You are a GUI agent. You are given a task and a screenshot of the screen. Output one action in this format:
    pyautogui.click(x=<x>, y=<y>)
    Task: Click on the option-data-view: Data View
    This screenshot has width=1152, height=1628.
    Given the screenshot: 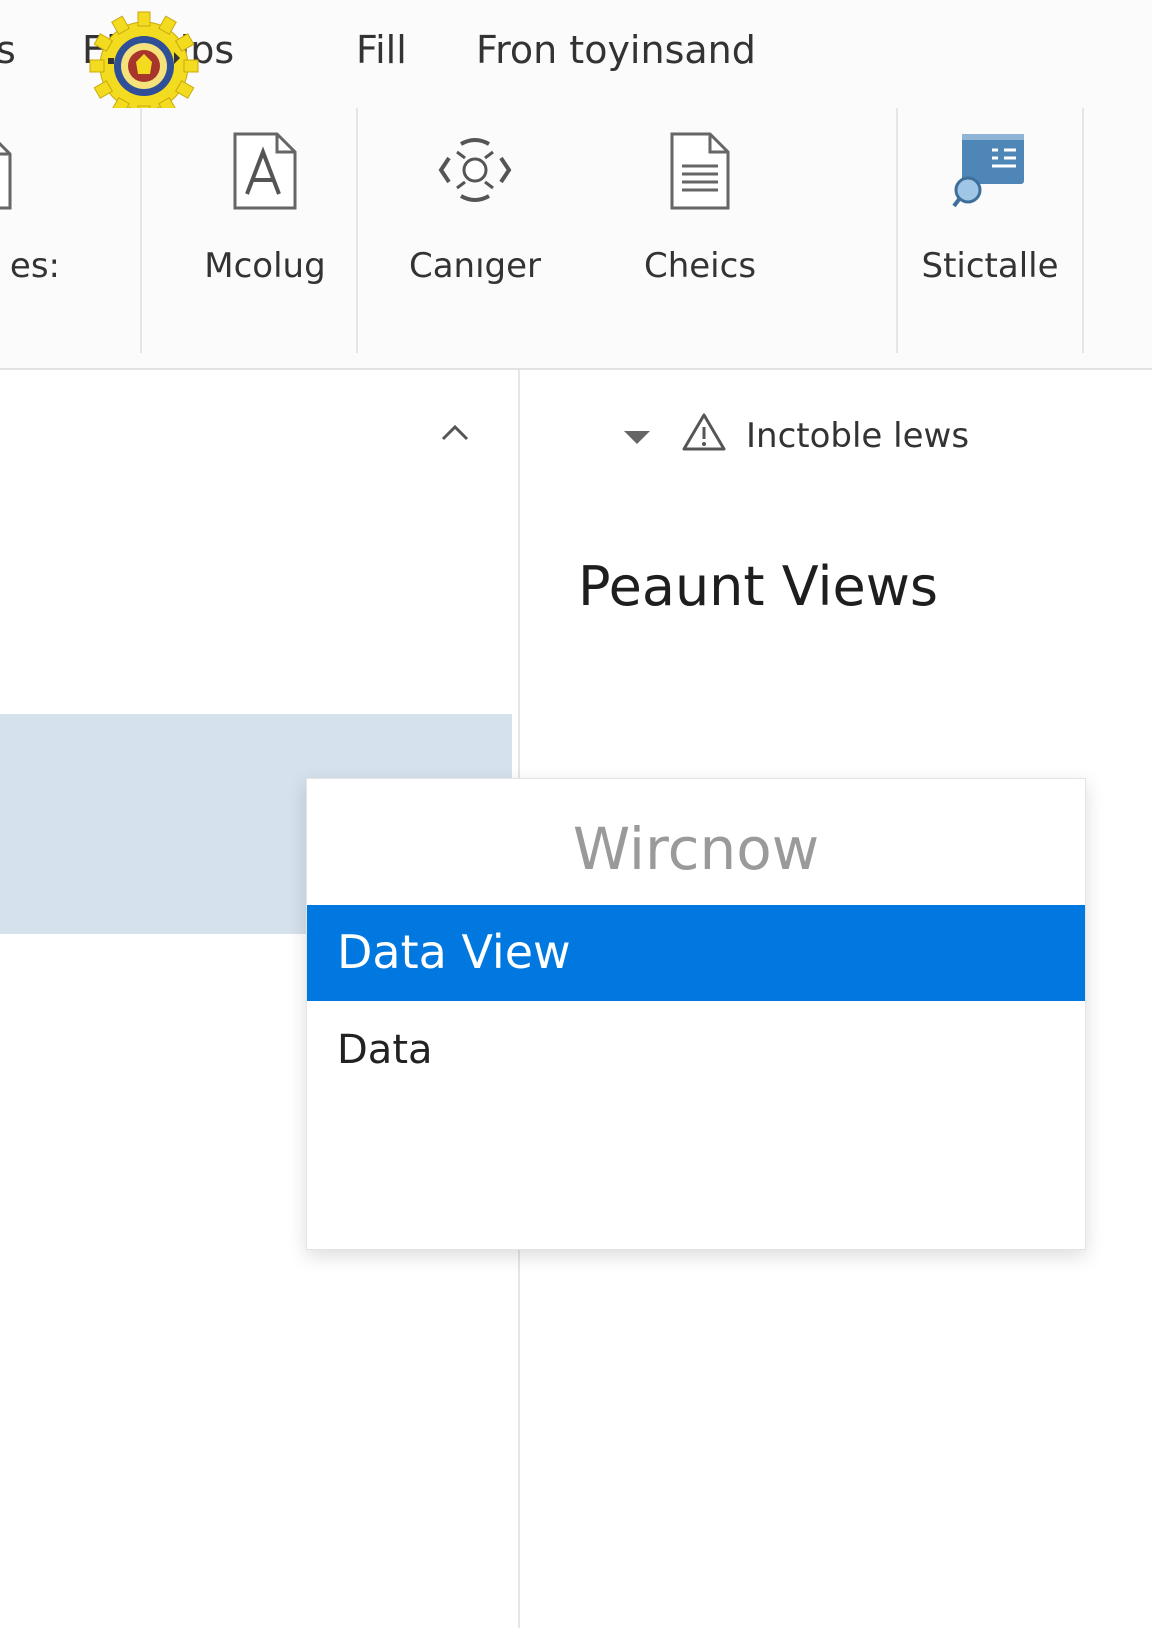 What is the action you would take?
    pyautogui.click(x=696, y=953)
    